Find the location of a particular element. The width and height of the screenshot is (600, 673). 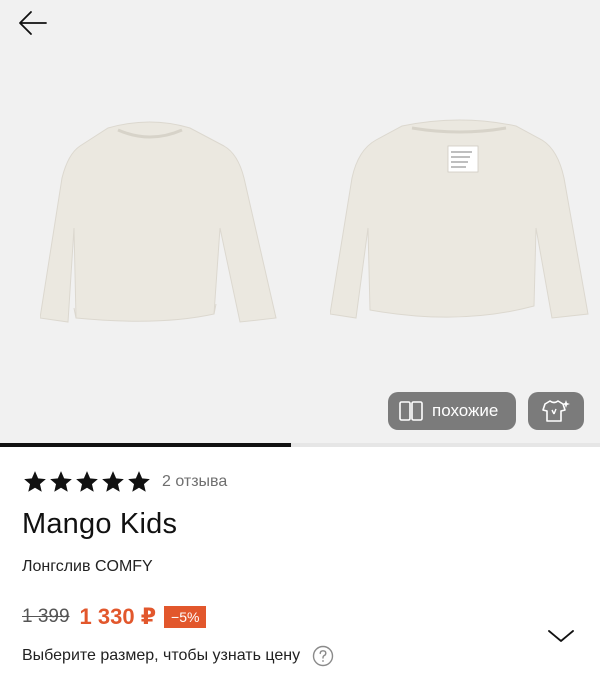

discount-badge: −5% is located at coordinates (185, 617).